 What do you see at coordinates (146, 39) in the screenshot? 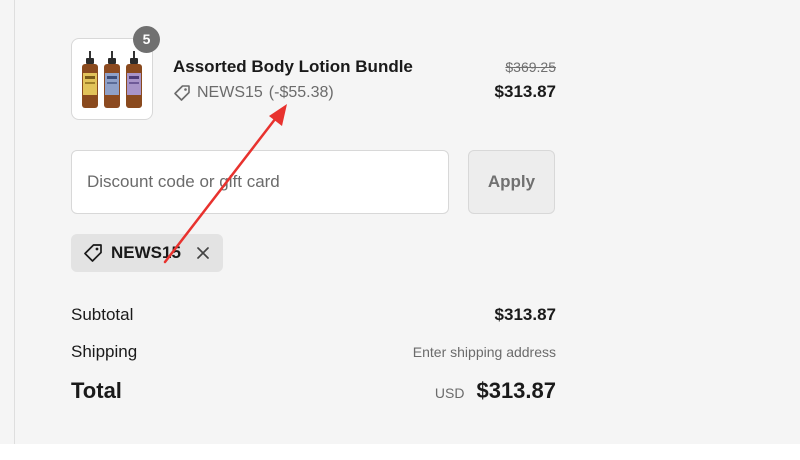
I see `quantity-badge: 5` at bounding box center [146, 39].